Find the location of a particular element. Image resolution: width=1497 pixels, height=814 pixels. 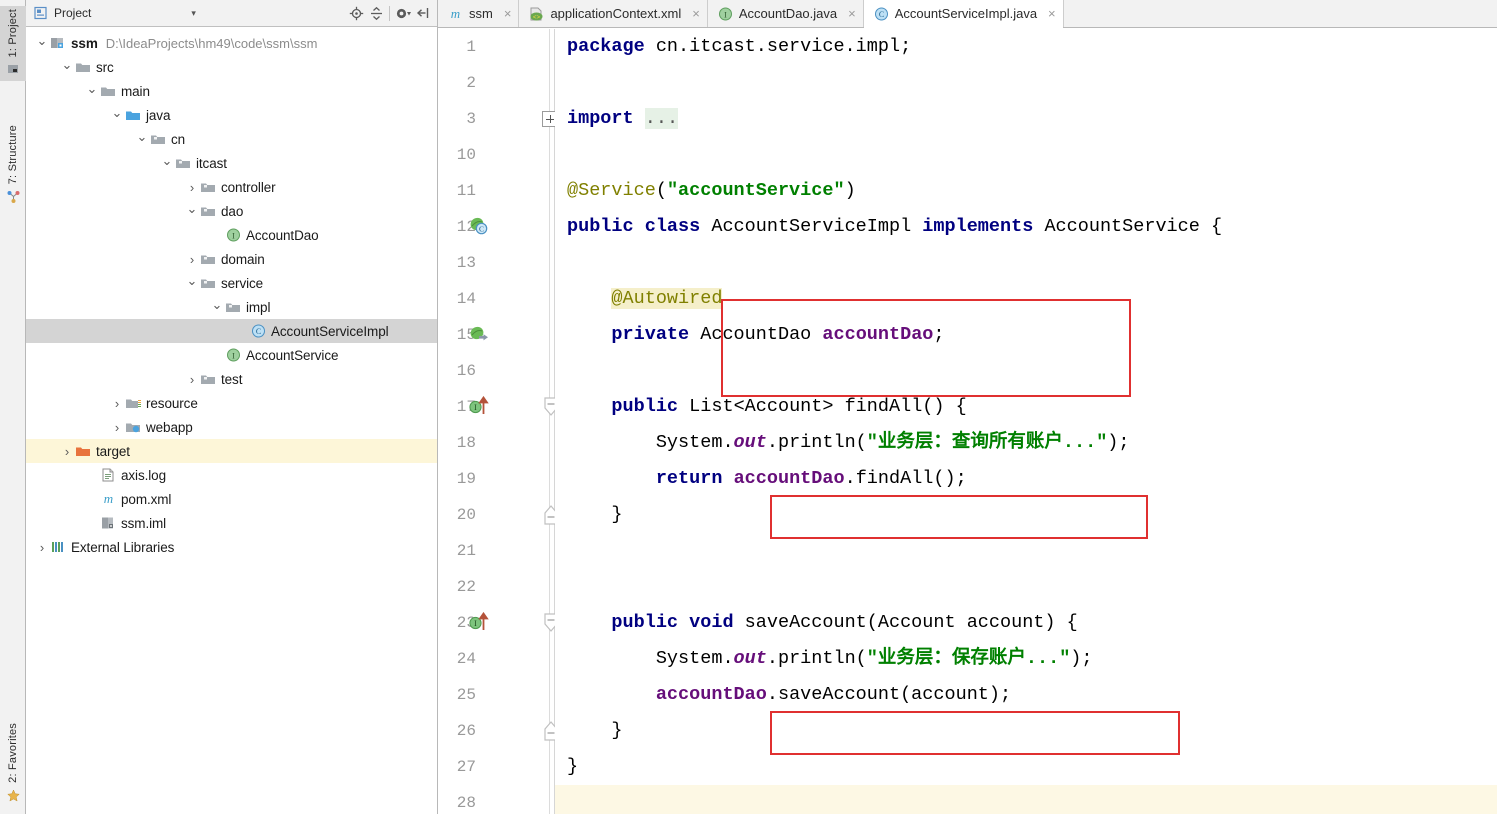

gutter-row: 15 is located at coordinates (496, 335).